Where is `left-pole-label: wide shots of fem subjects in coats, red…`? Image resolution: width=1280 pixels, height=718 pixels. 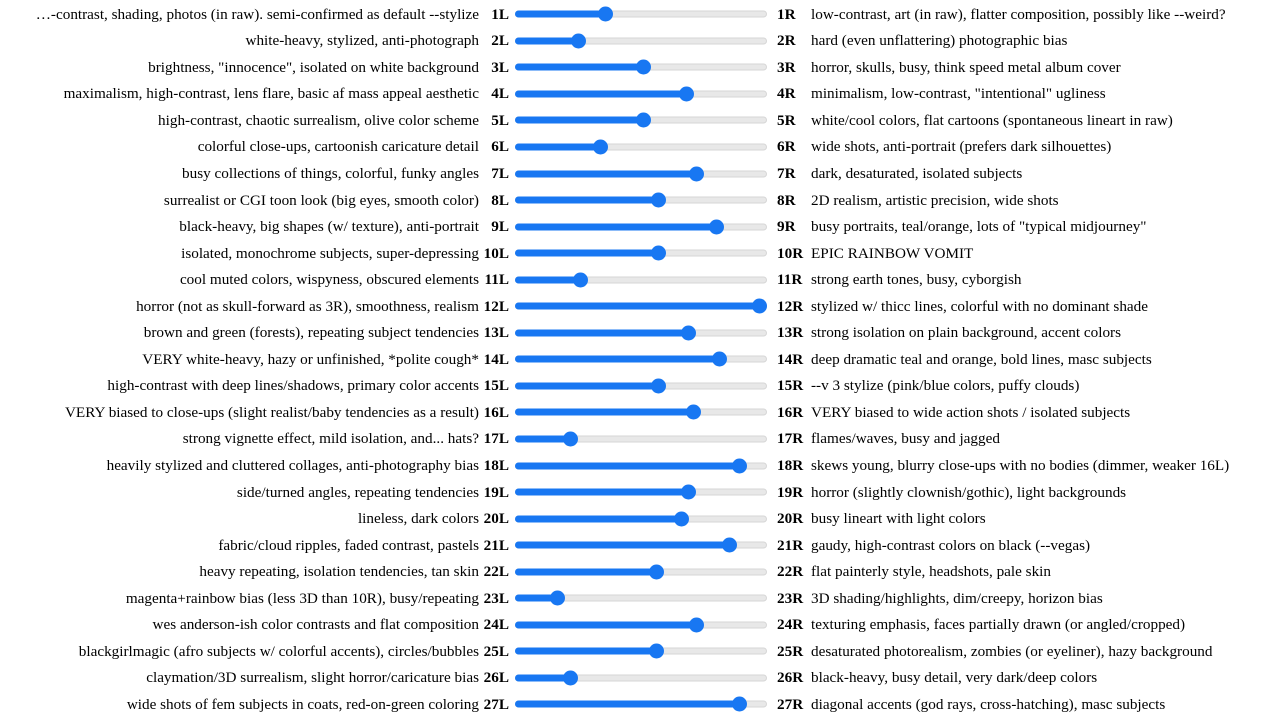
left-pole-label: wide shots of fem subjects in coats, red… is located at coordinates (302, 704).